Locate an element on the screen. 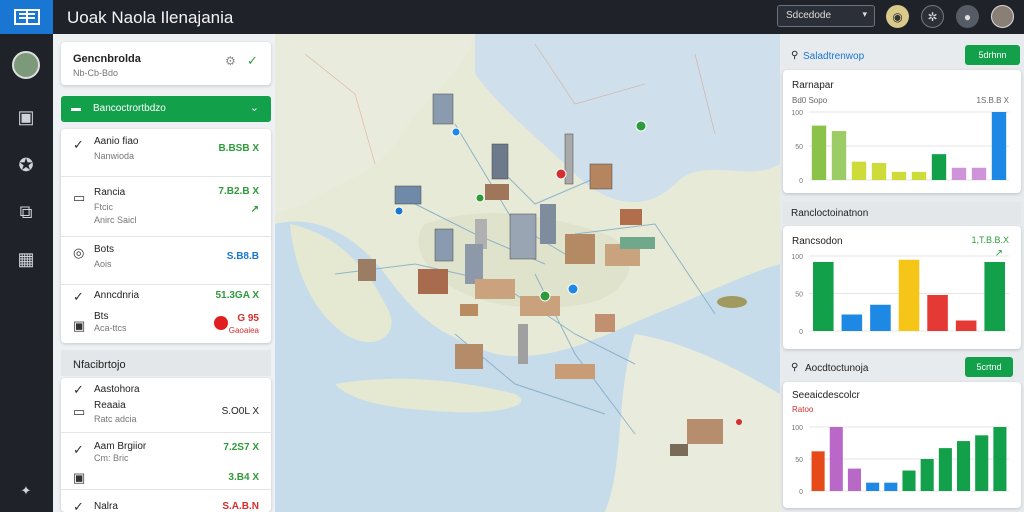 The width and height of the screenshot is (1024, 512). card3-action-button: 5crtnd is located at coordinates (989, 367).